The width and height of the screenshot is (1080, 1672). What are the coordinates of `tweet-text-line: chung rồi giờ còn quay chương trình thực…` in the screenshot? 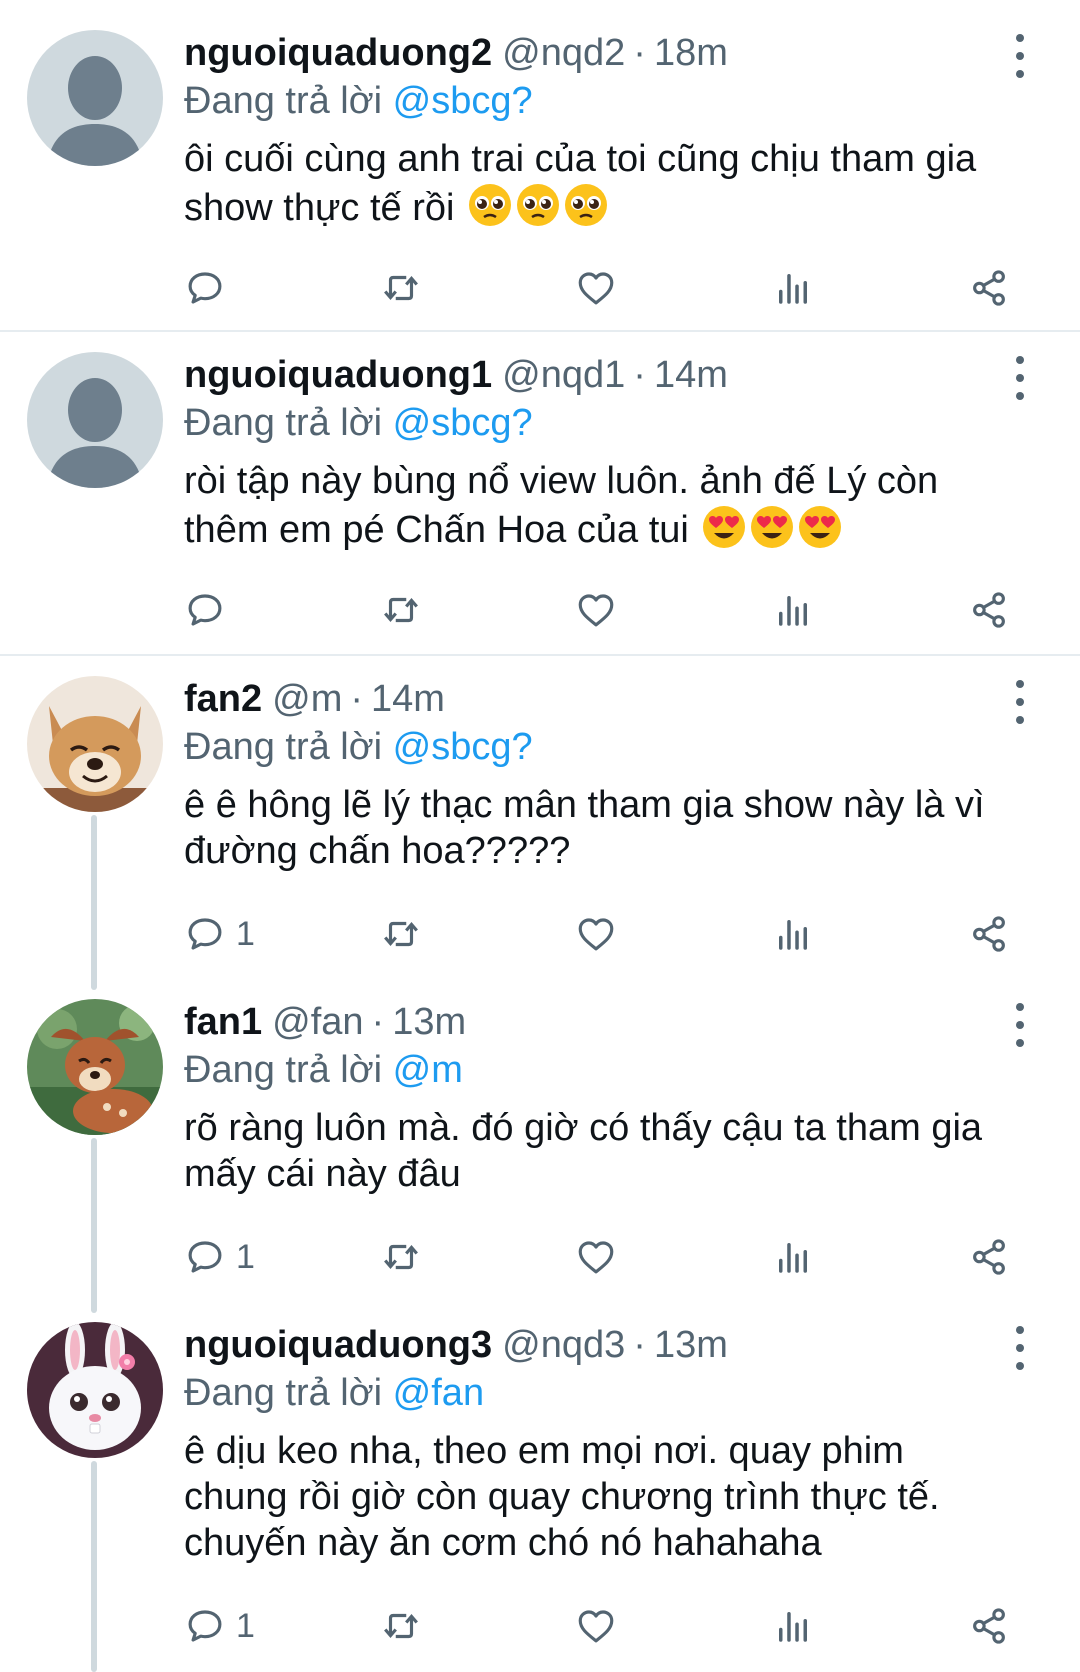 It's located at (562, 1497).